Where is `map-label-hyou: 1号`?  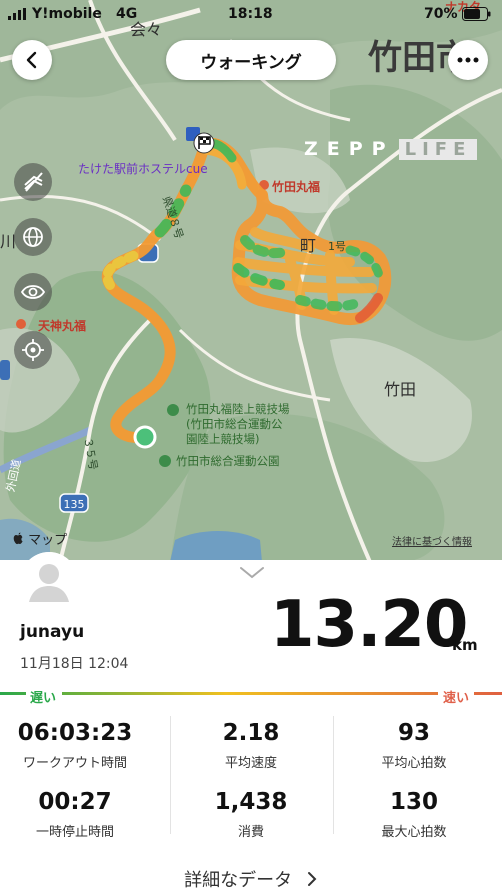
map-label-hyou: 1号 is located at coordinates (337, 246).